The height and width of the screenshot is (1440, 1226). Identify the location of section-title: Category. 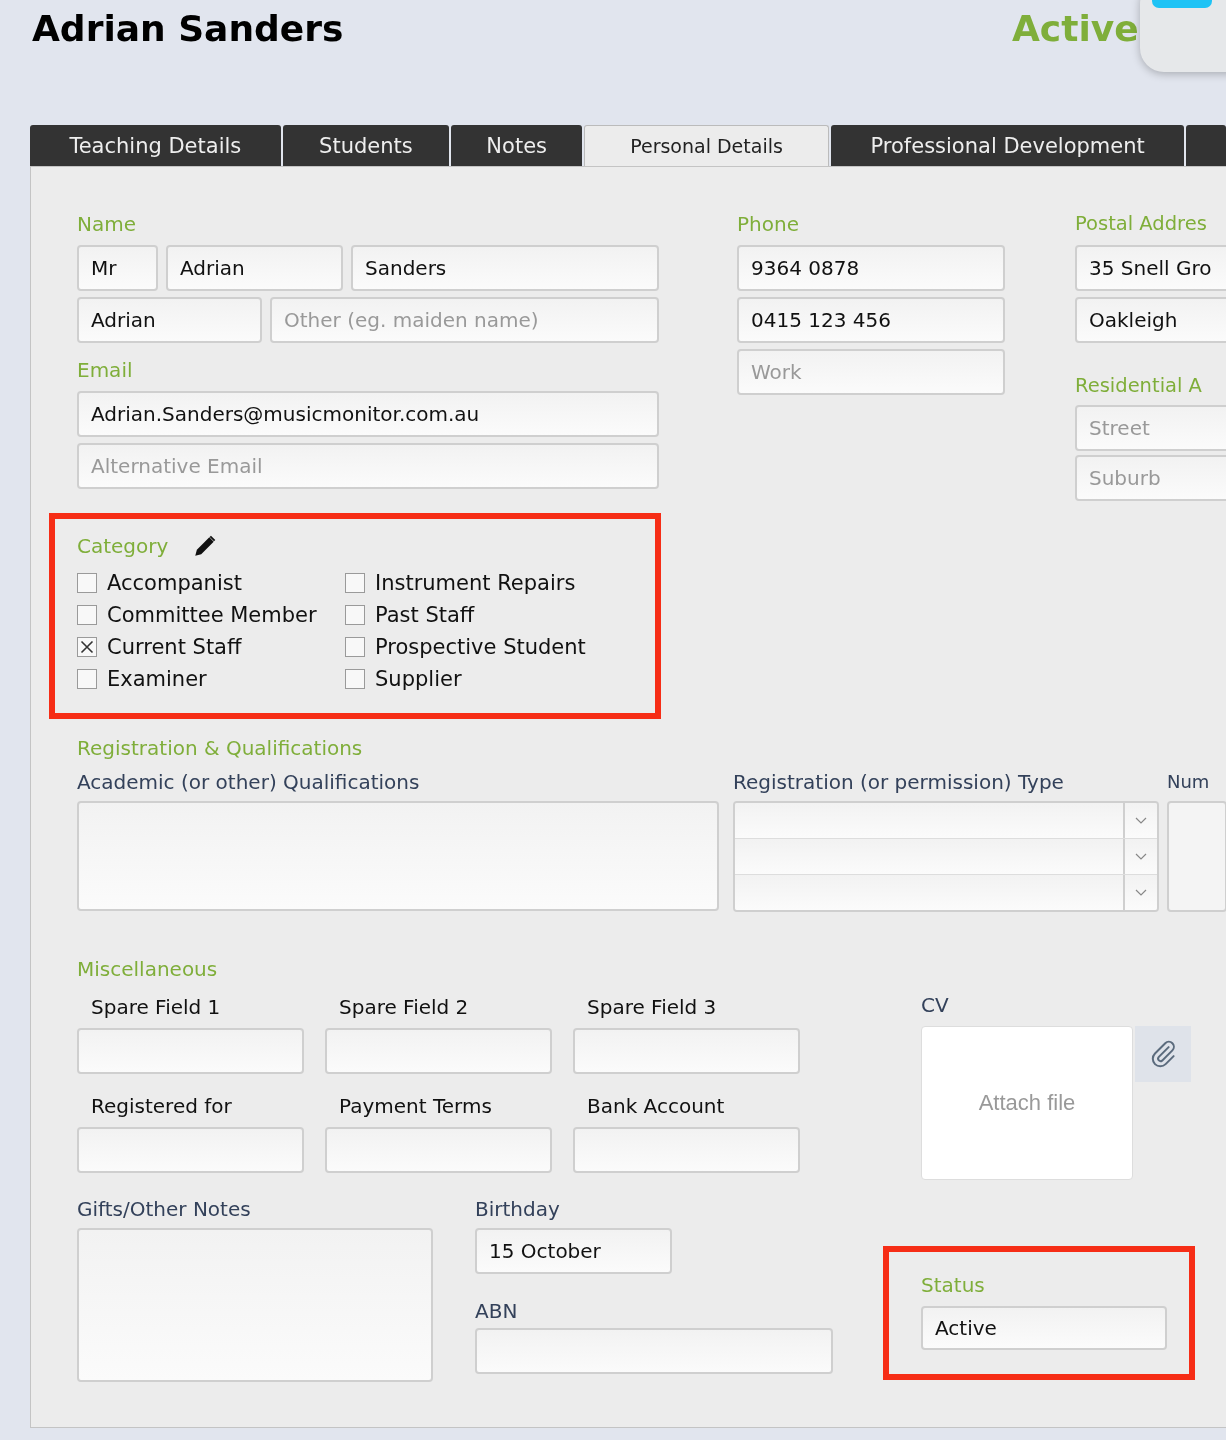
(123, 546).